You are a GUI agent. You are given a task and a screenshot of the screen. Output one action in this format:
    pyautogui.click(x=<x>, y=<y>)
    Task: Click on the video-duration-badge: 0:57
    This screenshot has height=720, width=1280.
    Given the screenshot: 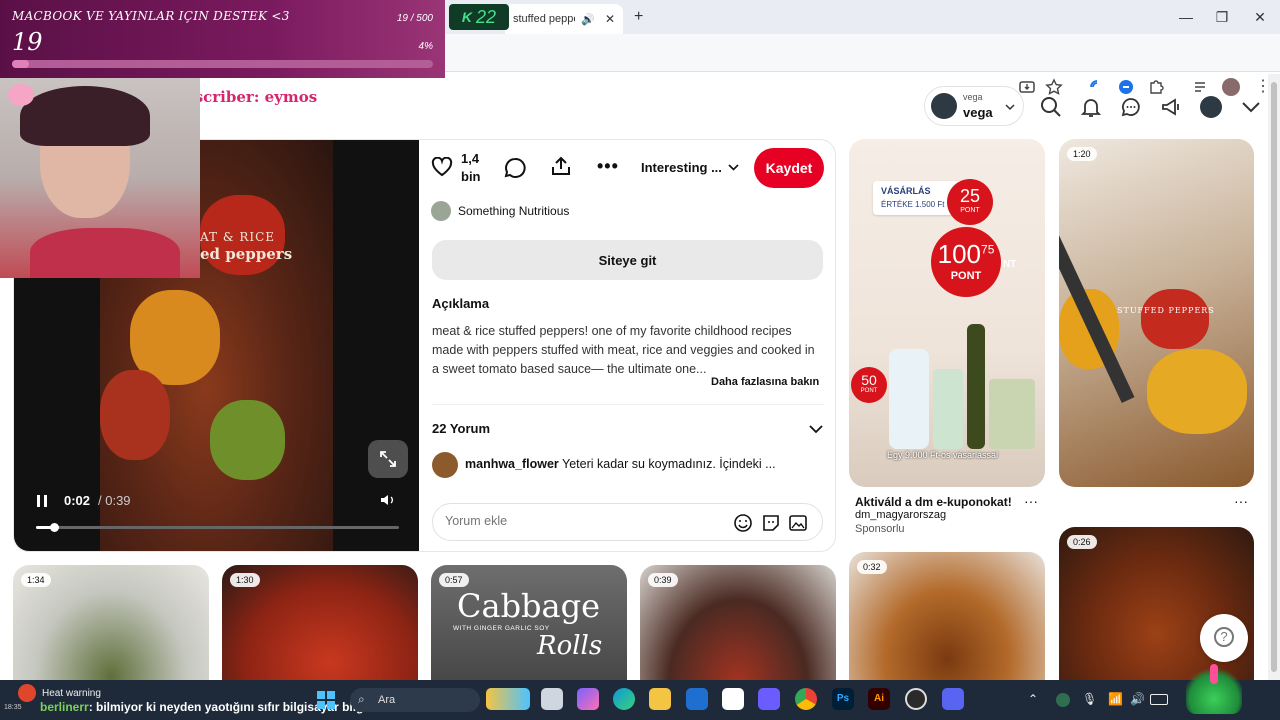 What is the action you would take?
    pyautogui.click(x=454, y=580)
    